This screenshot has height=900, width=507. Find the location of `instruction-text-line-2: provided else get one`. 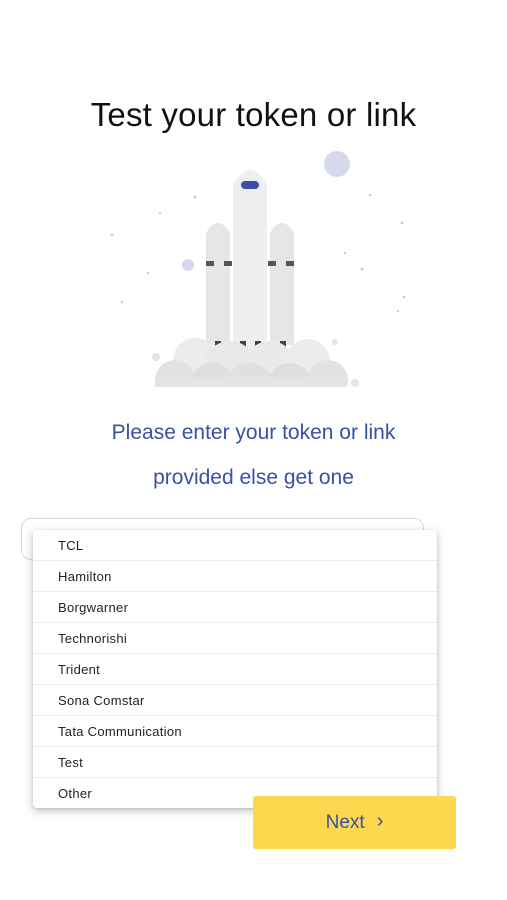

instruction-text-line-2: provided else get one is located at coordinates (253, 477).